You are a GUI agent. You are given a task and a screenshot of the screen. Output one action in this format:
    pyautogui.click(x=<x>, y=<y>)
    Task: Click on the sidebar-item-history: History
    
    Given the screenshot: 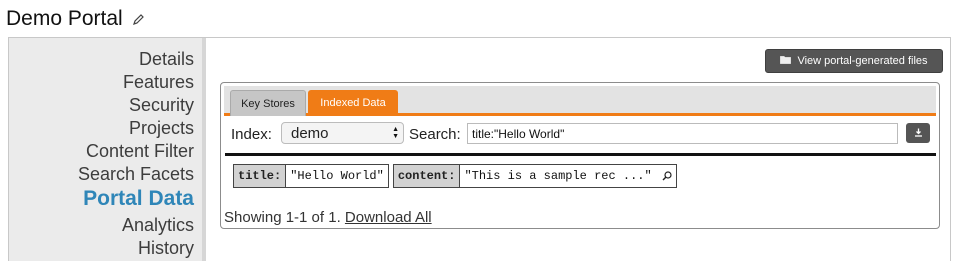 What is the action you would take?
    pyautogui.click(x=166, y=248)
    